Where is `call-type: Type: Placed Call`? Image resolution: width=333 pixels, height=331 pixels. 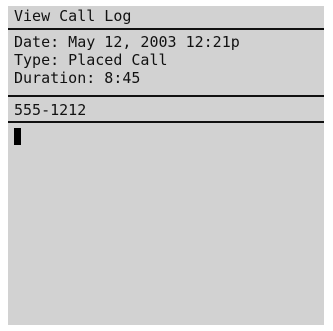 call-type: Type: Placed Call is located at coordinates (91, 60).